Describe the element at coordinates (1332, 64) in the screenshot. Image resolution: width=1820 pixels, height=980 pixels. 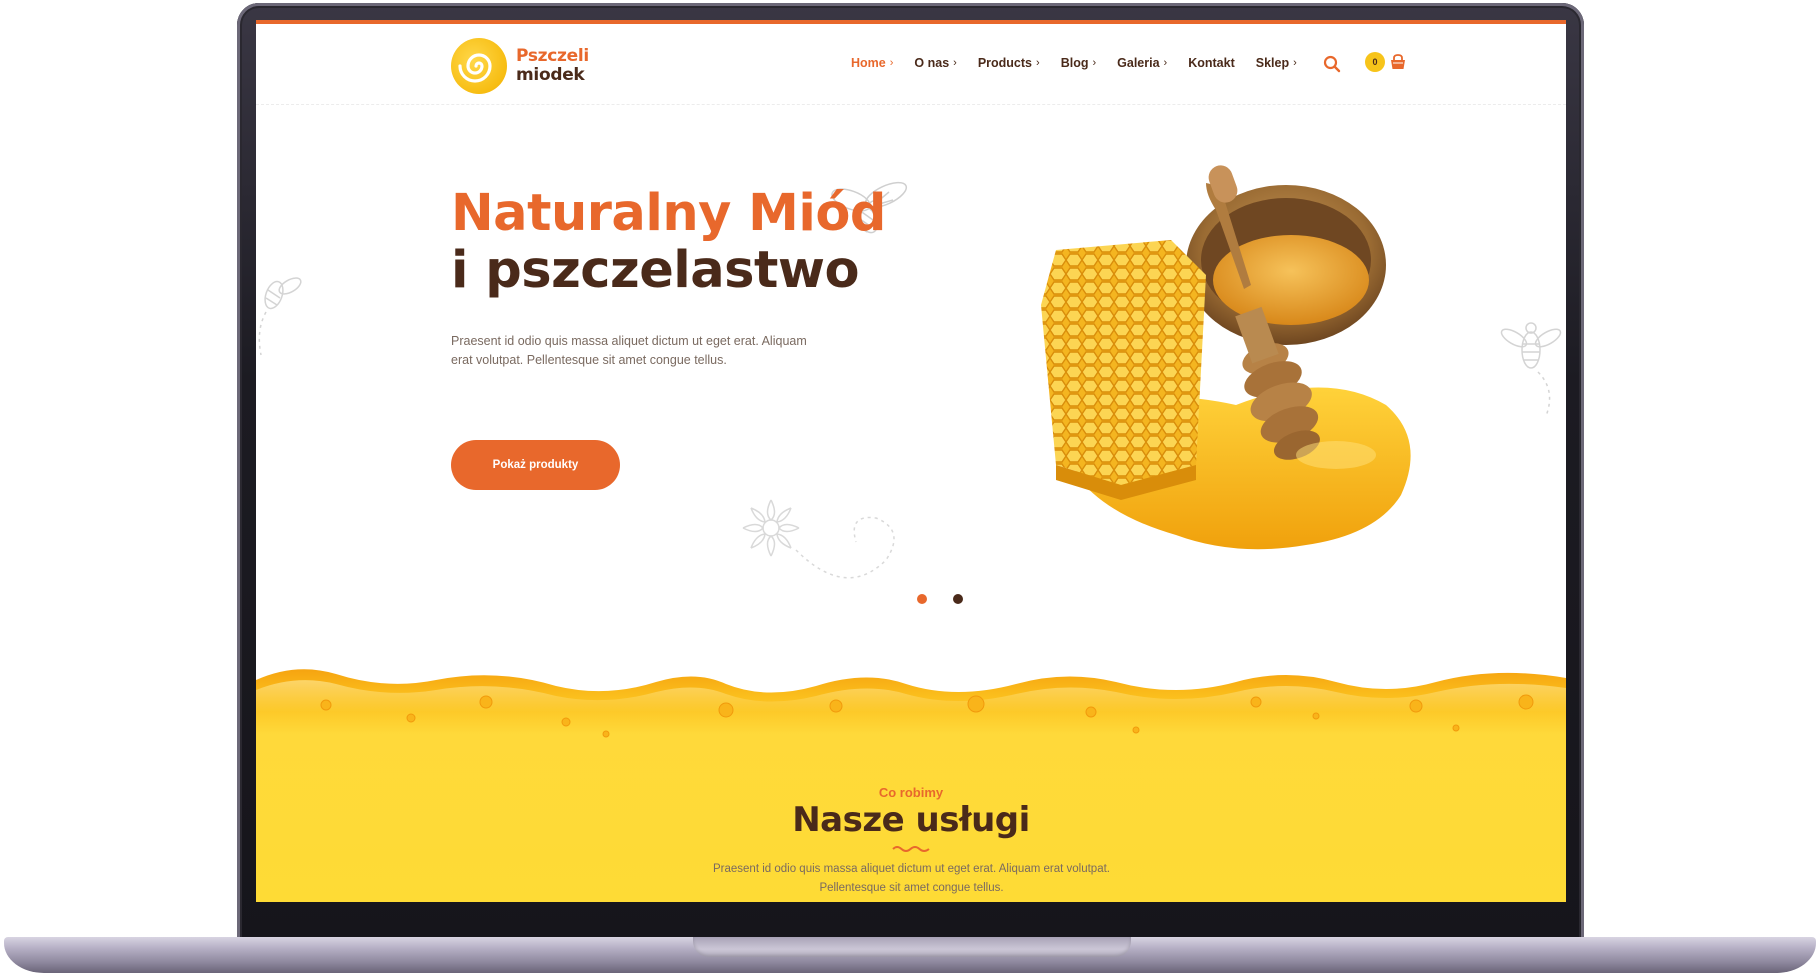
I see `search-icon` at that location.